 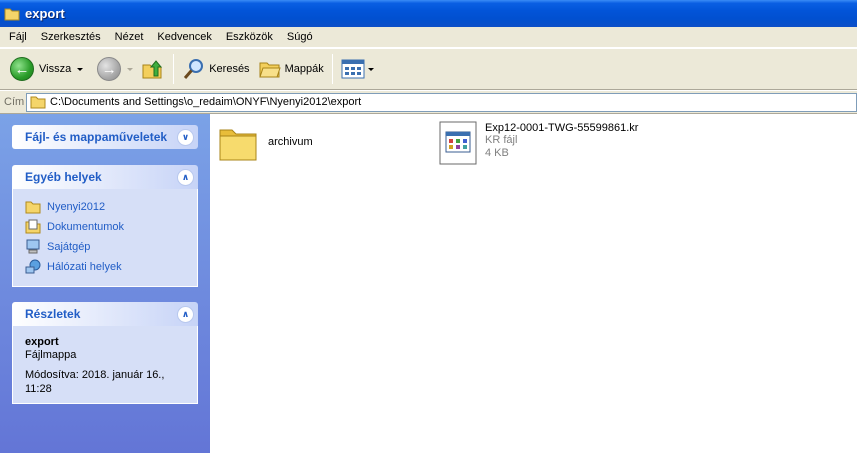 I want to click on file-size: 4 KB, so click(x=497, y=153).